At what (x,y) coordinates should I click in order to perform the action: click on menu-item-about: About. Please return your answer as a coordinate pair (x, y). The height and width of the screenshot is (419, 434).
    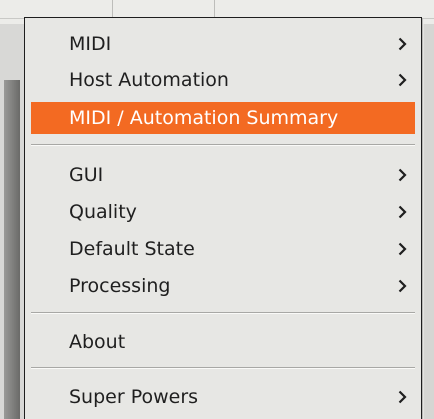
    Looking at the image, I should click on (223, 342).